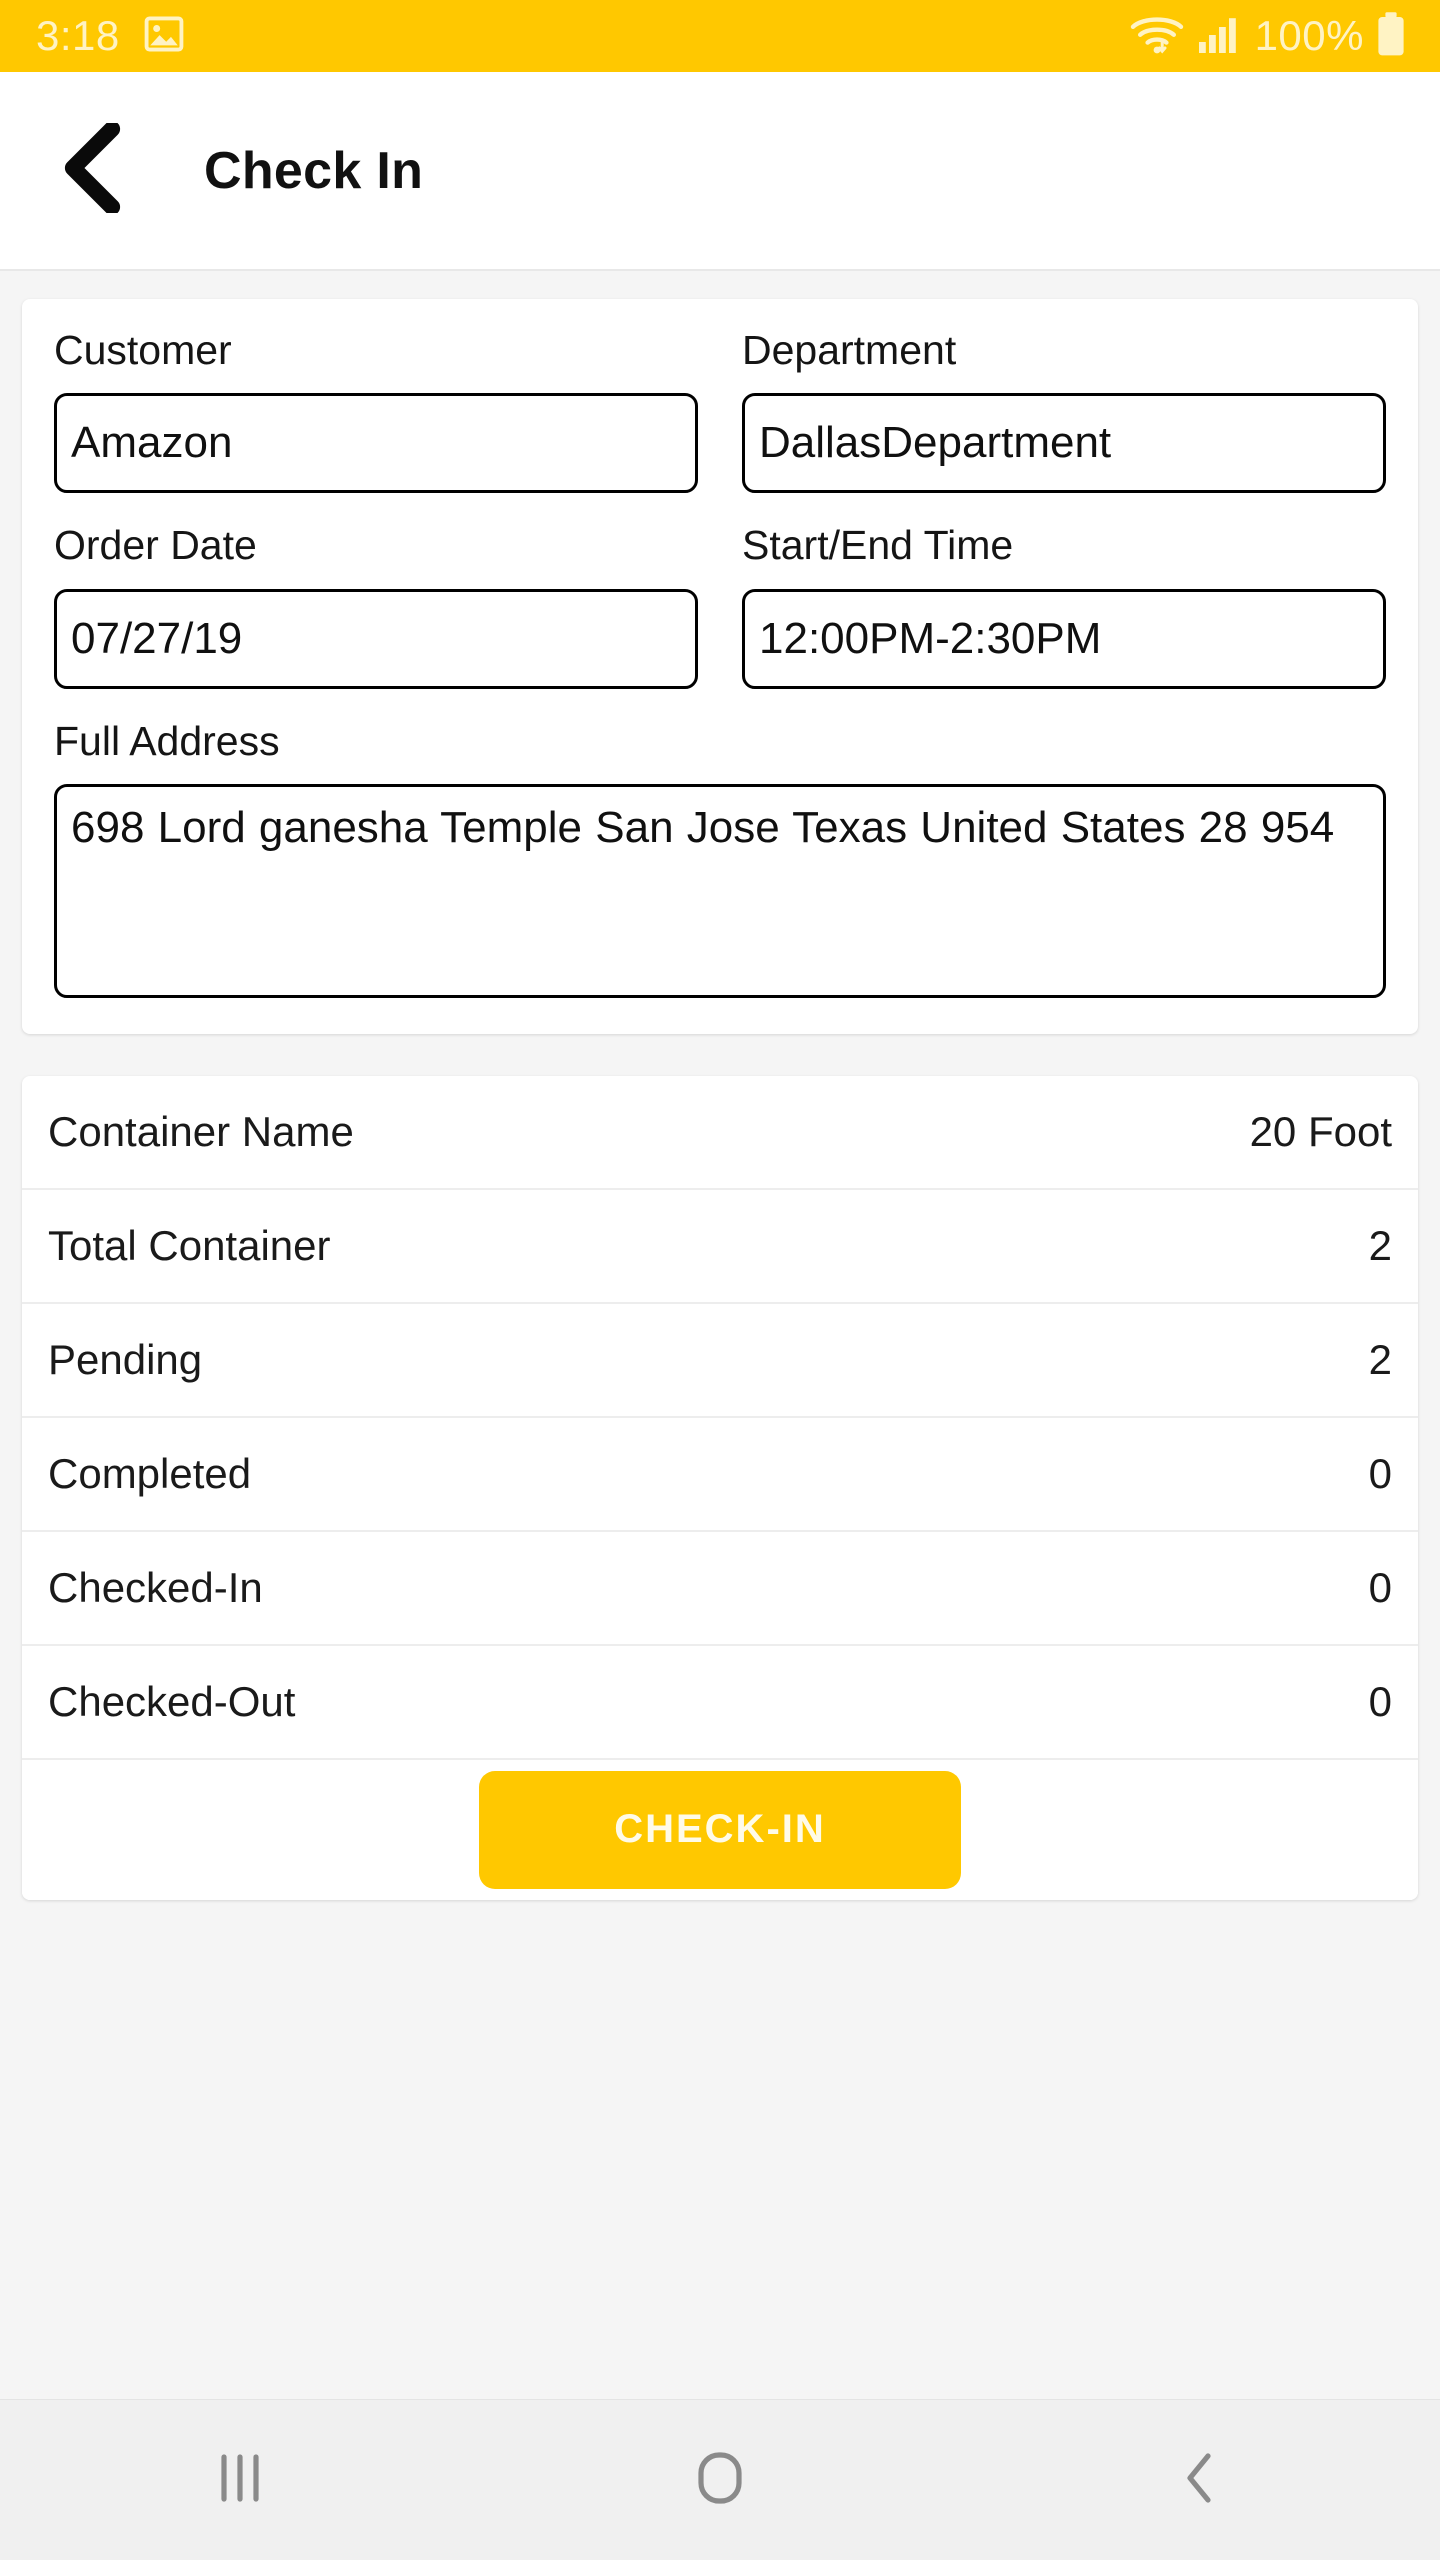 Image resolution: width=1440 pixels, height=2560 pixels. What do you see at coordinates (720, 1475) in the screenshot?
I see `table-row: Completed 0` at bounding box center [720, 1475].